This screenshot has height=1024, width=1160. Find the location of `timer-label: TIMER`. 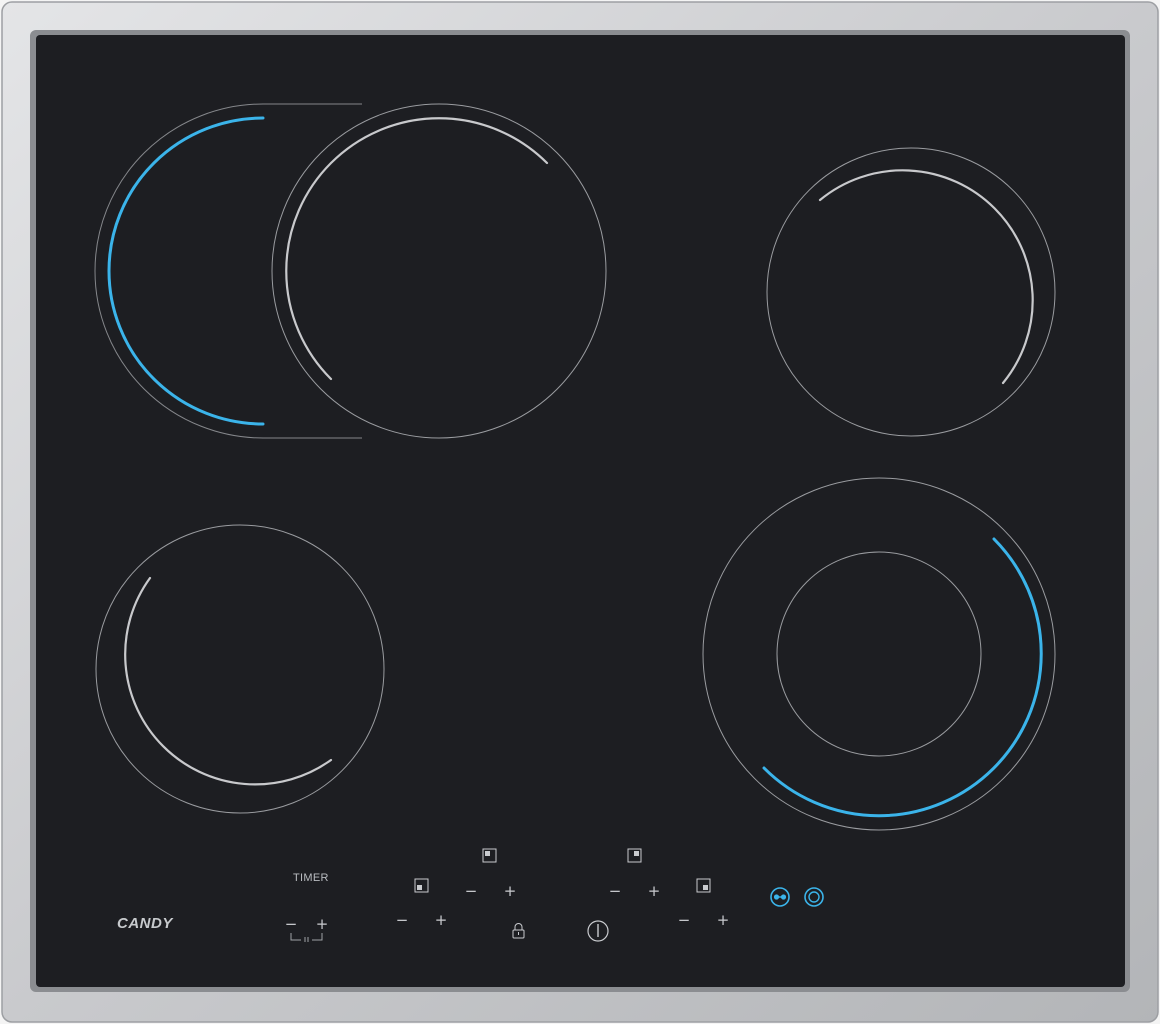

timer-label: TIMER is located at coordinates (311, 878).